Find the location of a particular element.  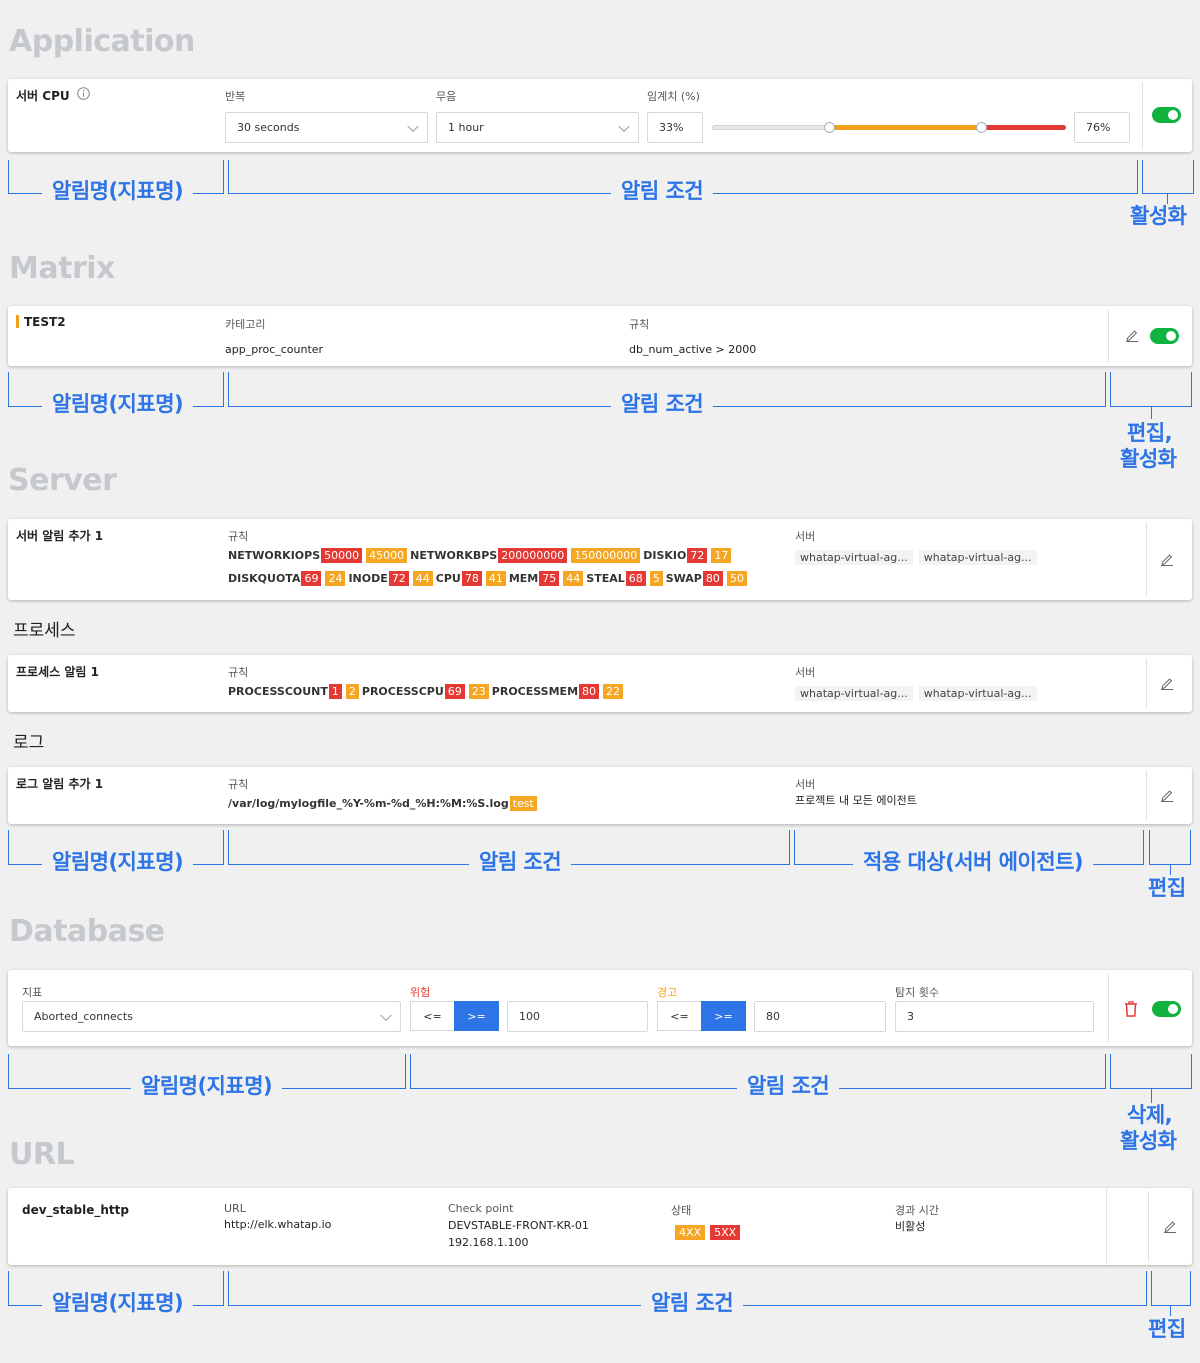

url-value: http://elk.whatap.io is located at coordinates (278, 1224).